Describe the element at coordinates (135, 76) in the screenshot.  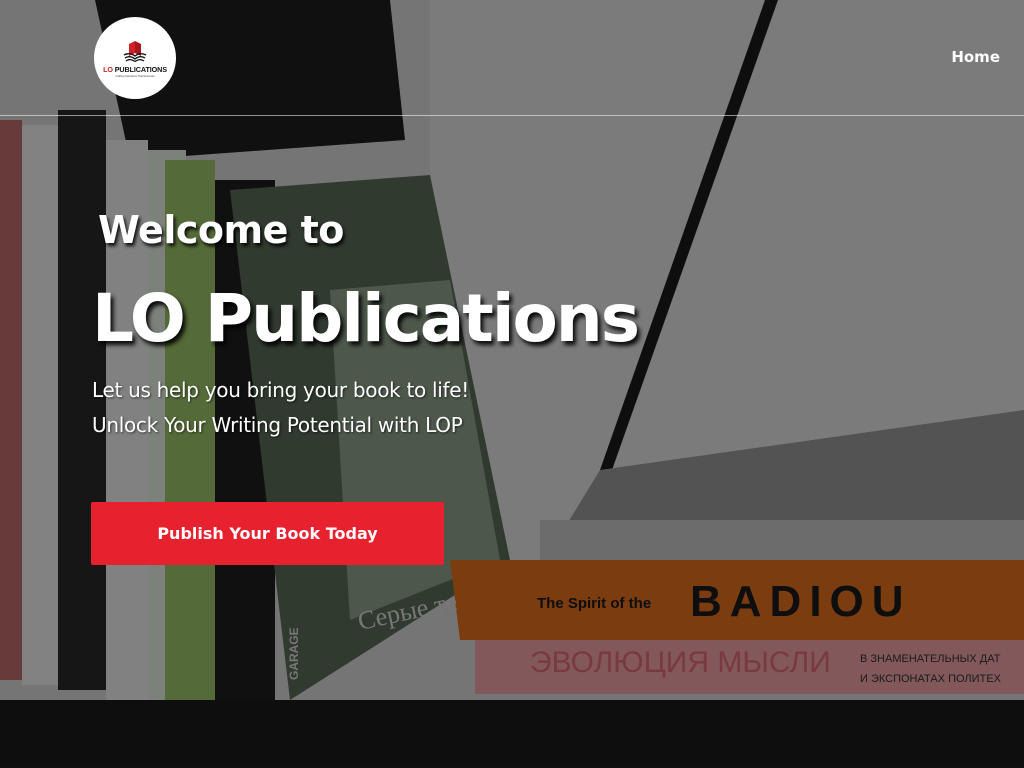
I see `logo-tagline: Crafting Narratives That Resonate` at that location.